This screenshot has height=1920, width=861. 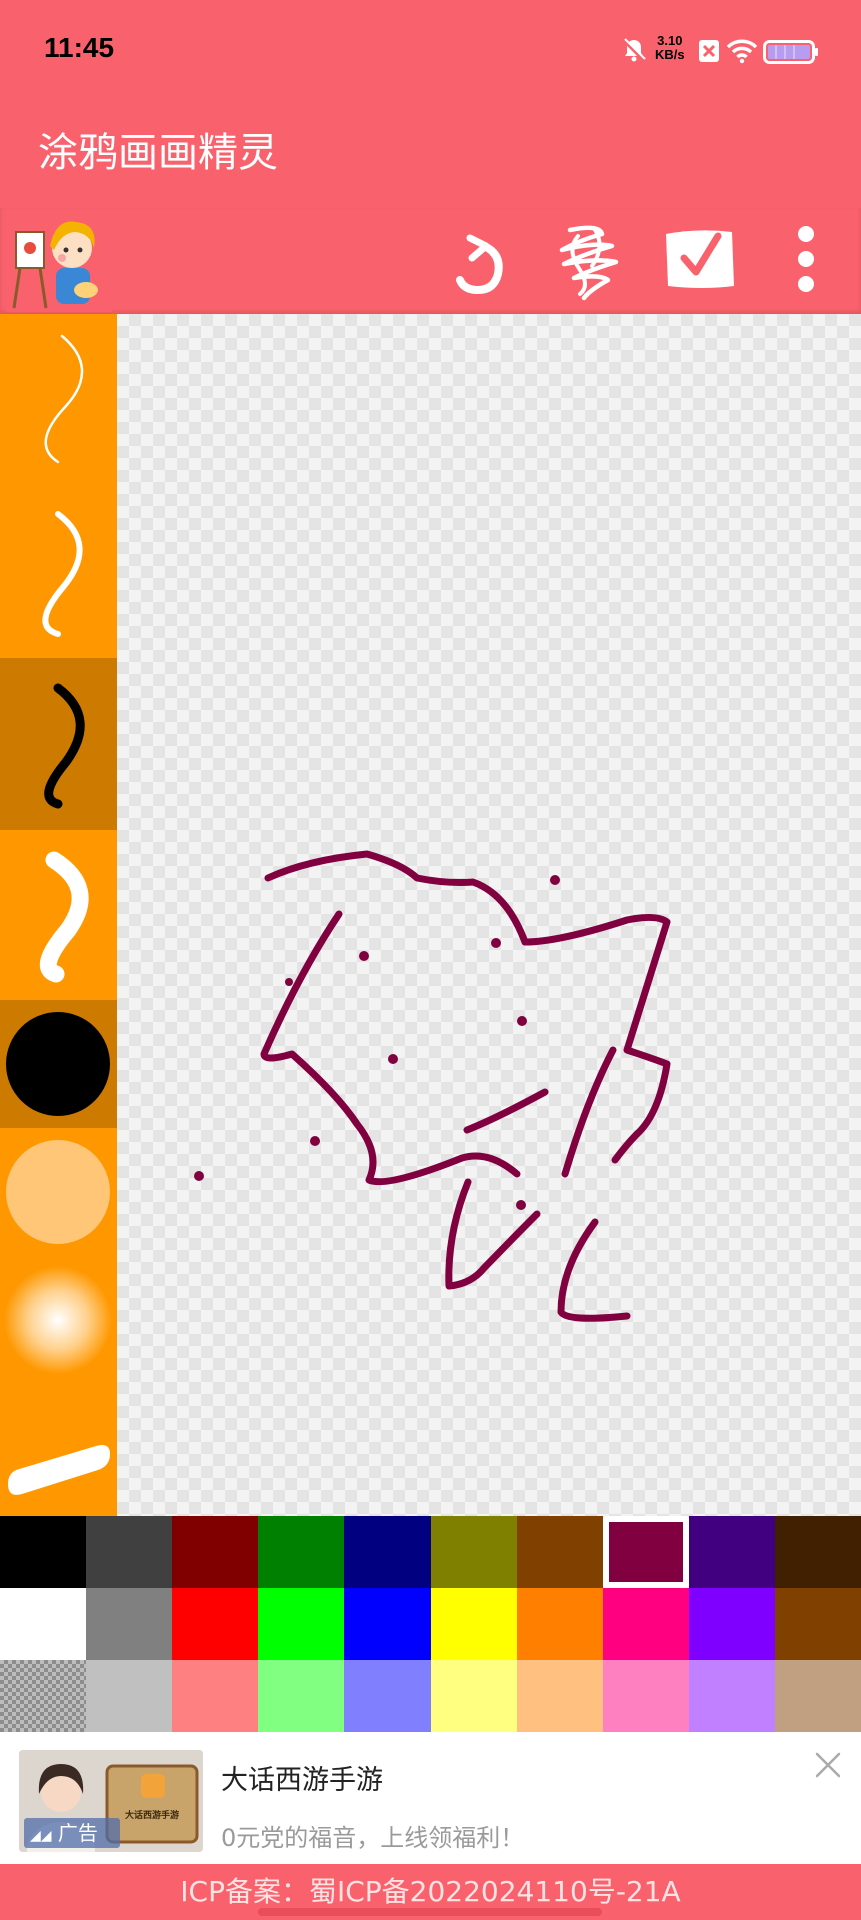 I want to click on net-speed-unit: KB/s, so click(x=670, y=54).